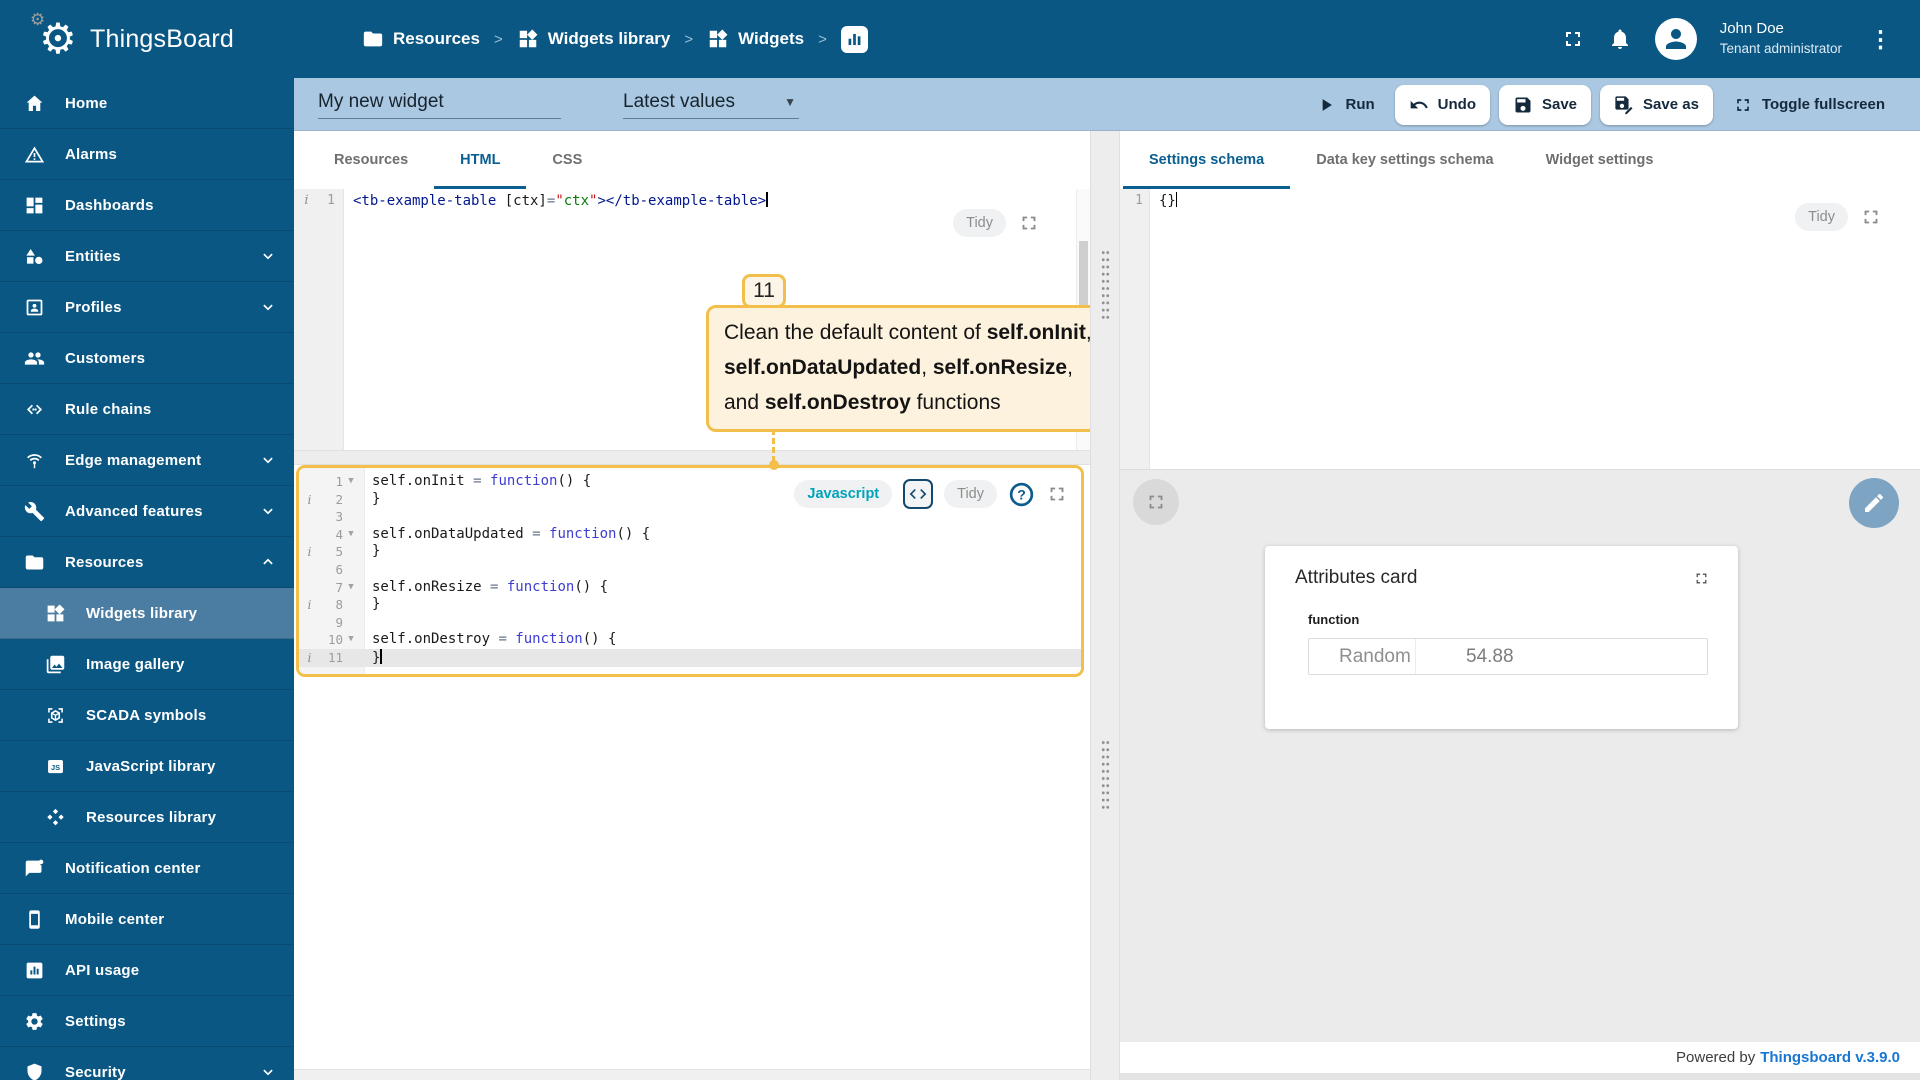 The height and width of the screenshot is (1080, 1920). Describe the element at coordinates (854, 39) in the screenshot. I see `breadcrumb-item` at that location.